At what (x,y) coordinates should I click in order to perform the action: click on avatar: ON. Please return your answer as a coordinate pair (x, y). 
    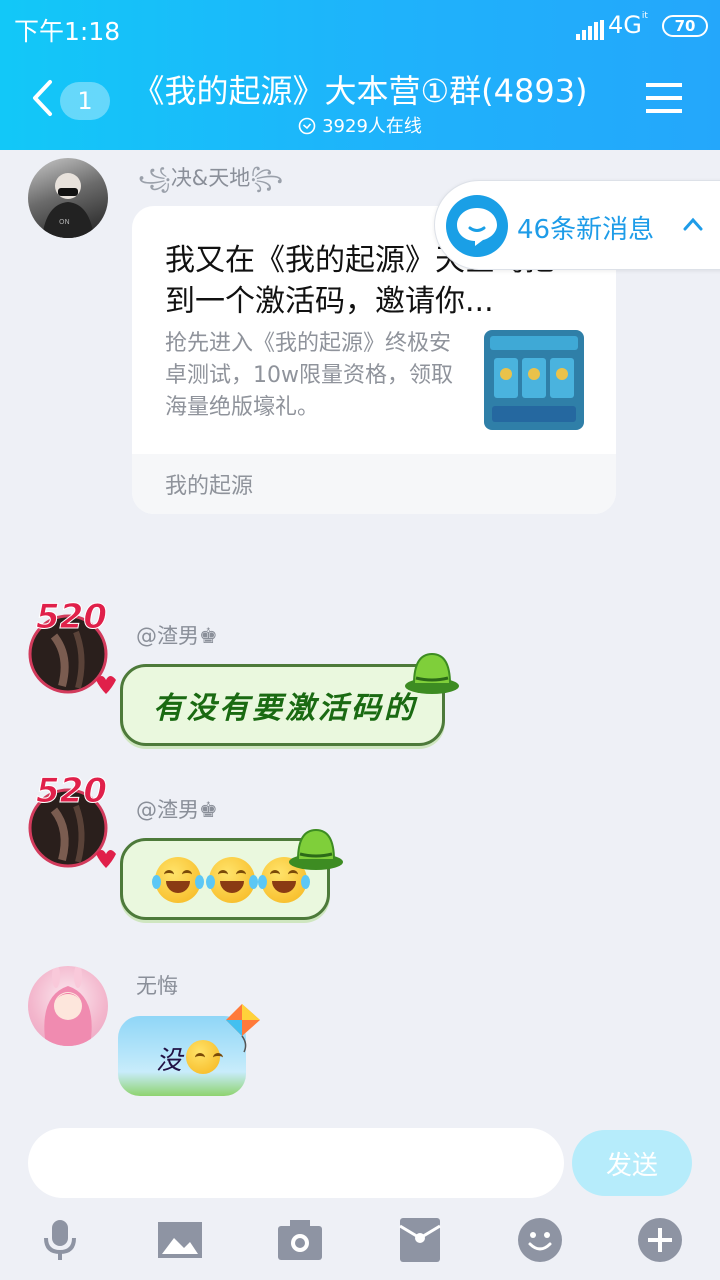
    Looking at the image, I should click on (68, 198).